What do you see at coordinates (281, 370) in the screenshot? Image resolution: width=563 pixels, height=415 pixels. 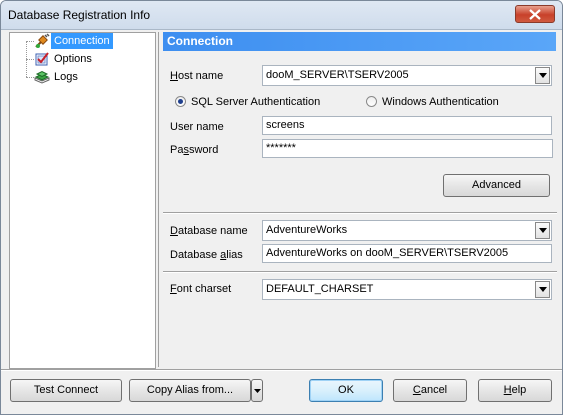 I see `footer-divider` at bounding box center [281, 370].